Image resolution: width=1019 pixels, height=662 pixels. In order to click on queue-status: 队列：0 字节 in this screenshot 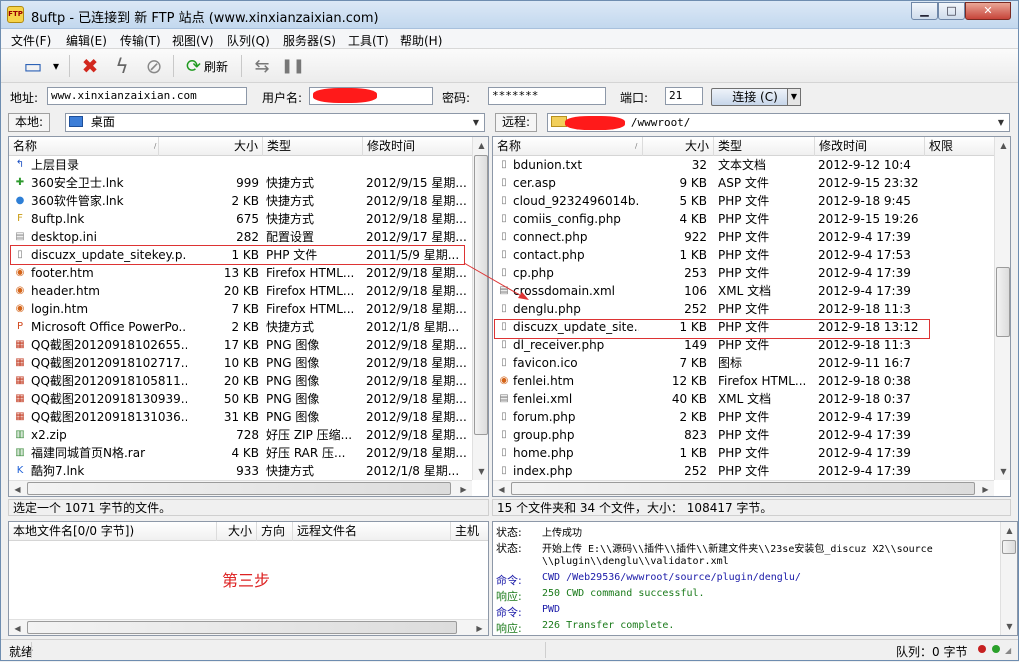, I will do `click(932, 652)`.